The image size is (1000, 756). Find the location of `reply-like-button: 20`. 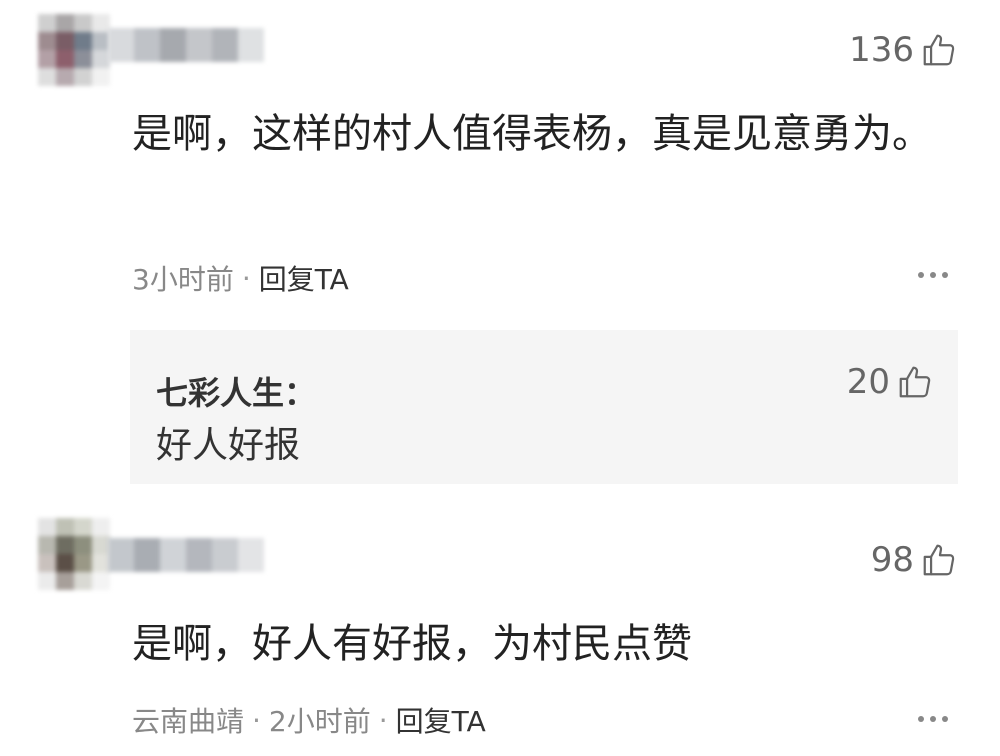

reply-like-button: 20 is located at coordinates (890, 382).